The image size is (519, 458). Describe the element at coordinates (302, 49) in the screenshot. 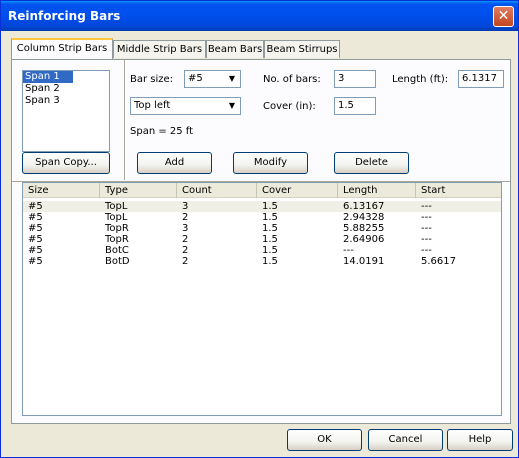

I see `tab-beam-stirrups: Beam Stirrups` at that location.